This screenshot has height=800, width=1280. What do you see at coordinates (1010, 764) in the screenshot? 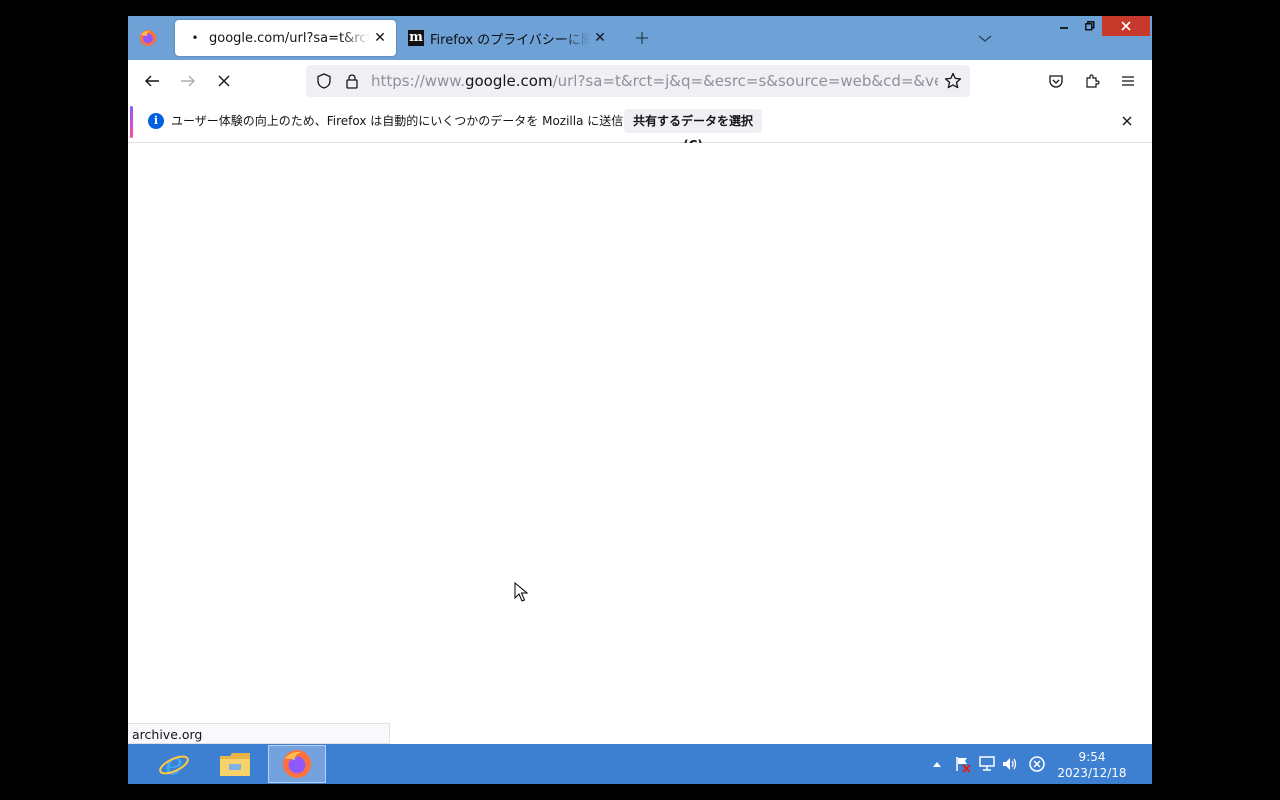
I see `volume-icon` at bounding box center [1010, 764].